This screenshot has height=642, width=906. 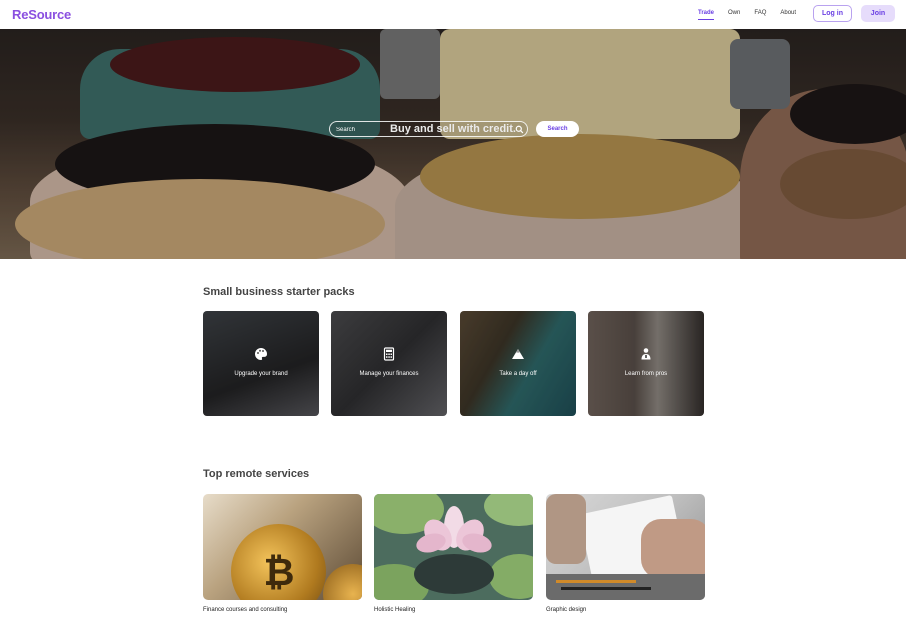 What do you see at coordinates (453, 14) in the screenshot?
I see `top-nav: ReSource Trade Own FAQ About Log in Join` at bounding box center [453, 14].